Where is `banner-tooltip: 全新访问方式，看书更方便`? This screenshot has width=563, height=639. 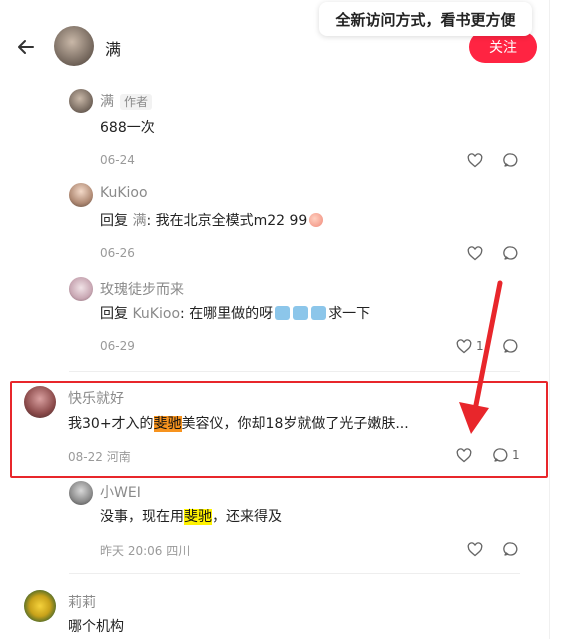 banner-tooltip: 全新访问方式，看书更方便 is located at coordinates (425, 19).